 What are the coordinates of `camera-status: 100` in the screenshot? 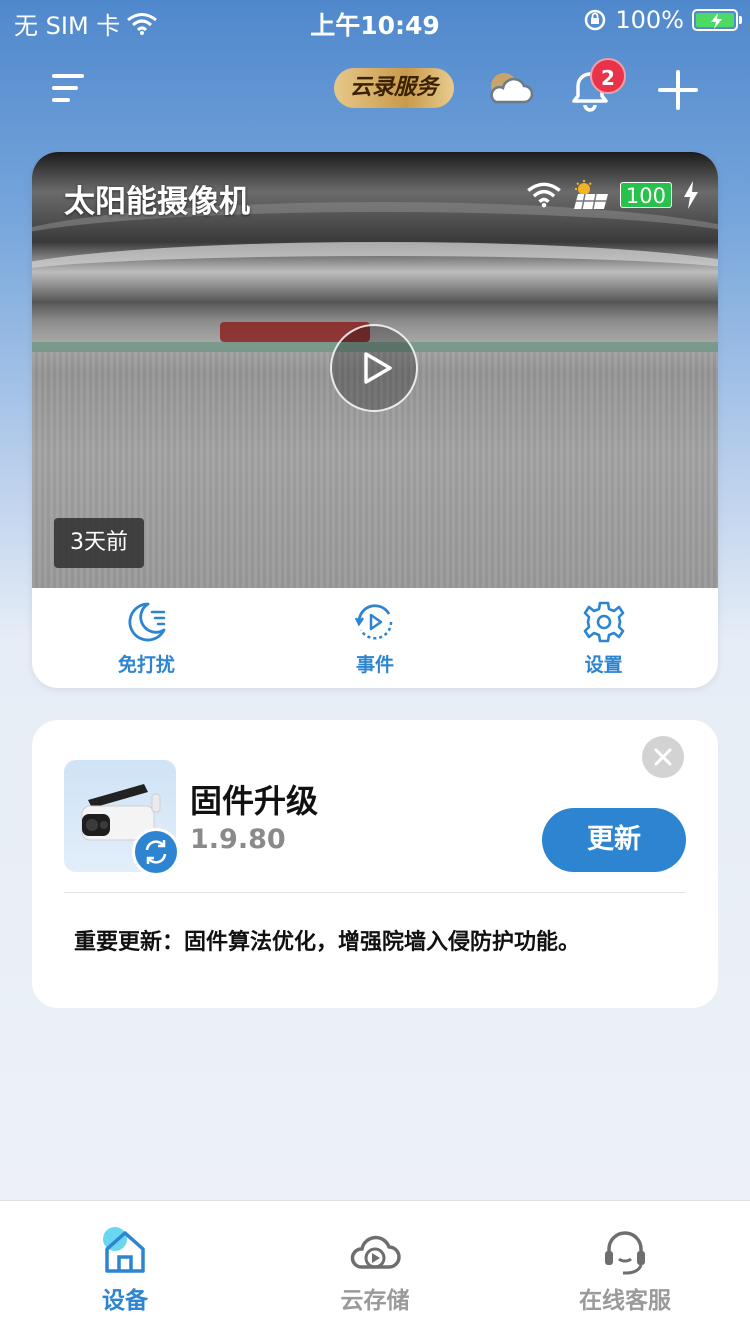 It's located at (613, 195).